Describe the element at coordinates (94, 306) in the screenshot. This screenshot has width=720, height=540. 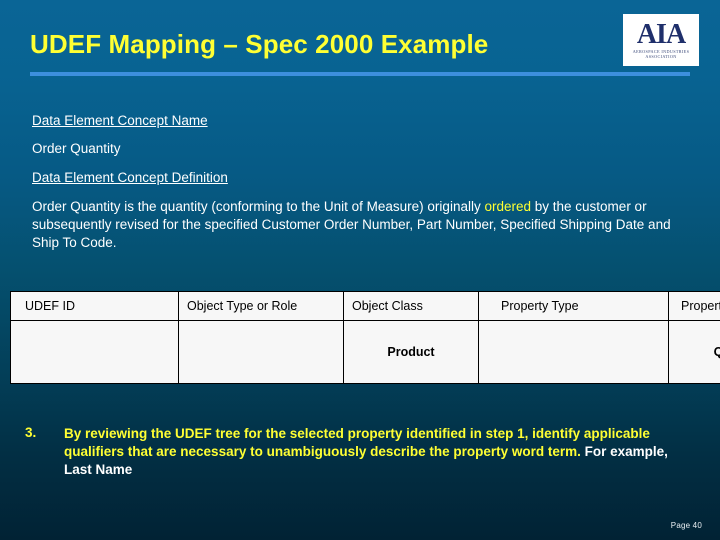
I see `table-header-udef-id: UDEF ID` at that location.